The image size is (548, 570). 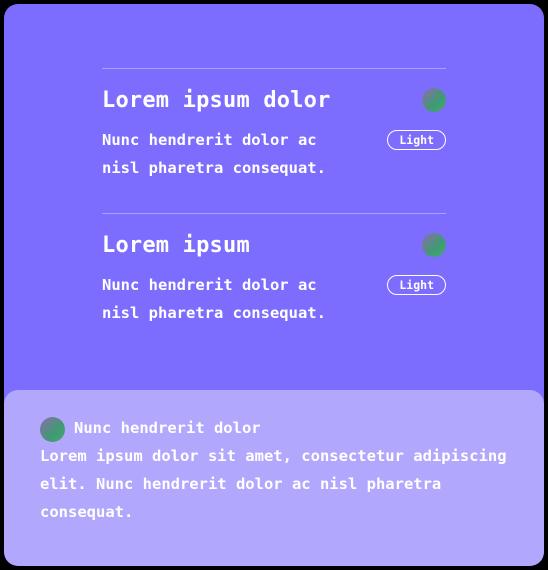 What do you see at coordinates (52, 429) in the screenshot?
I see `avatar-icon` at bounding box center [52, 429].